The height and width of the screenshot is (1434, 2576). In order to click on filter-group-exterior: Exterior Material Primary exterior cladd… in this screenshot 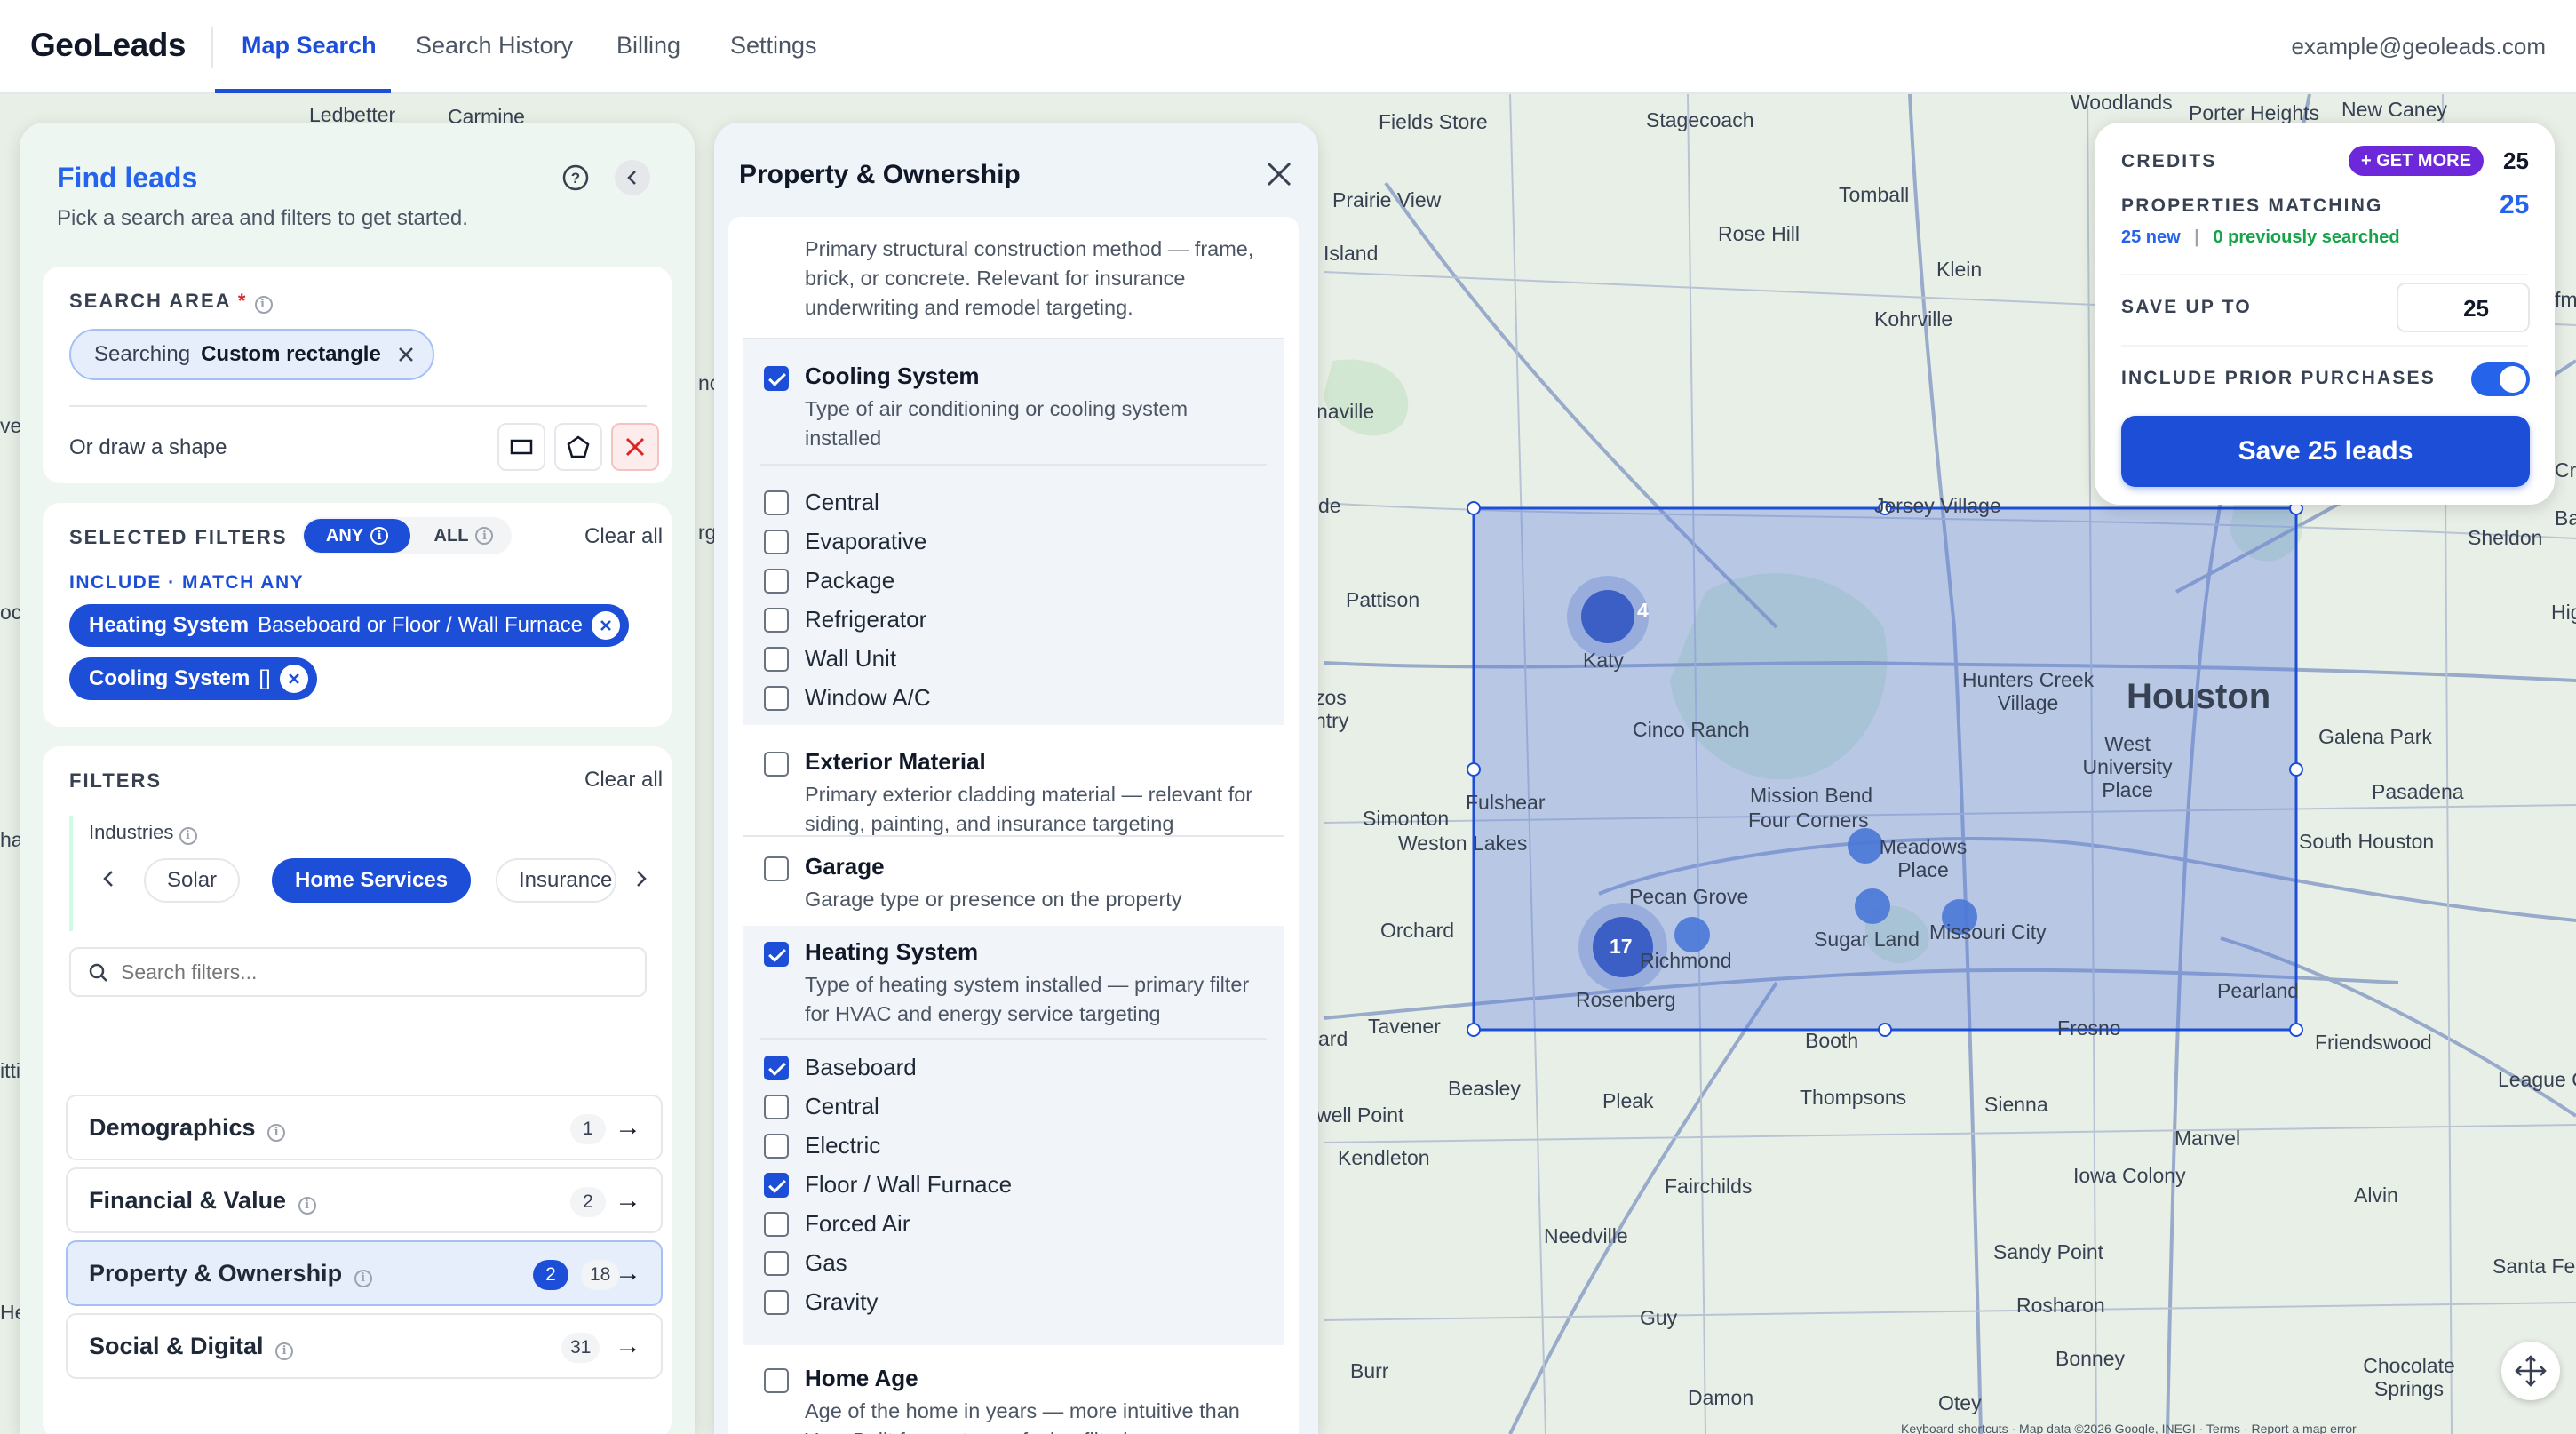, I will do `click(1013, 780)`.